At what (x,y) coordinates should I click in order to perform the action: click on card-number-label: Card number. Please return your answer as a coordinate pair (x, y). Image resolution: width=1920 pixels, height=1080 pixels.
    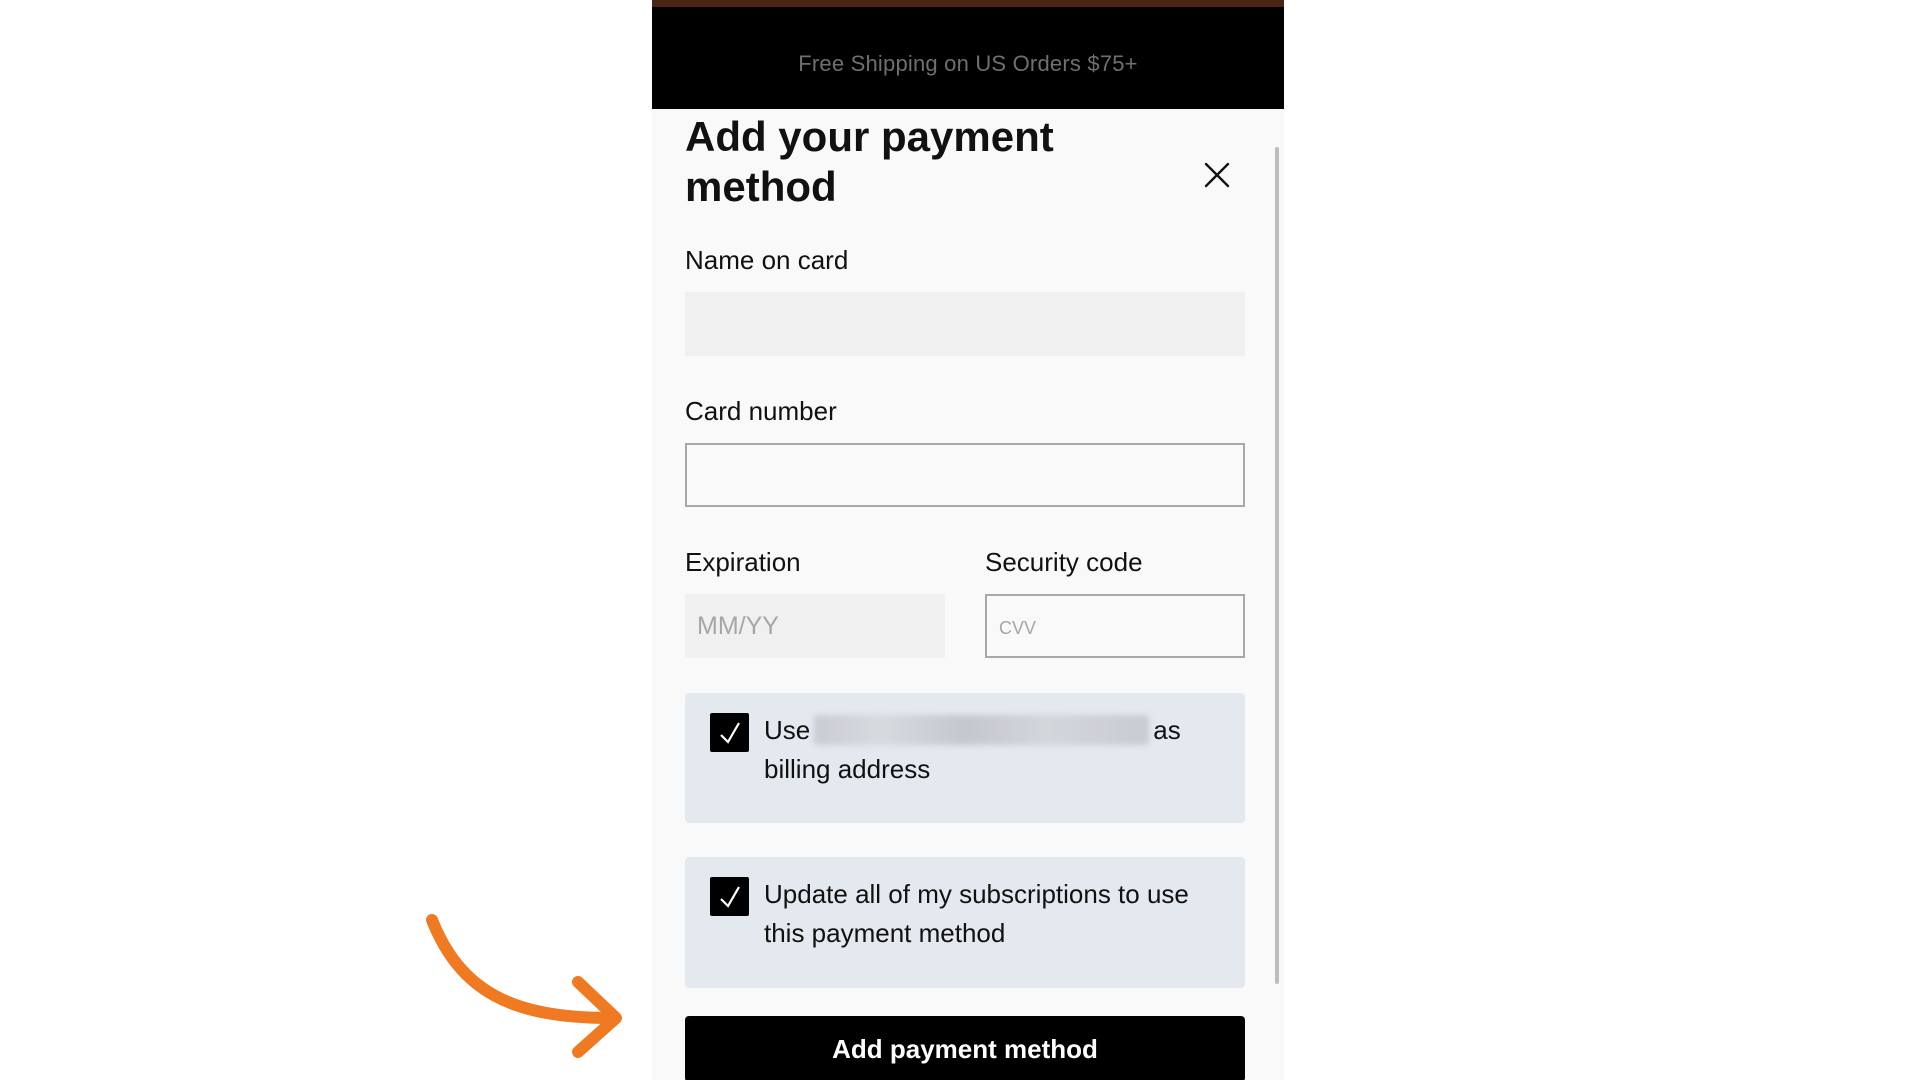
    Looking at the image, I should click on (761, 411).